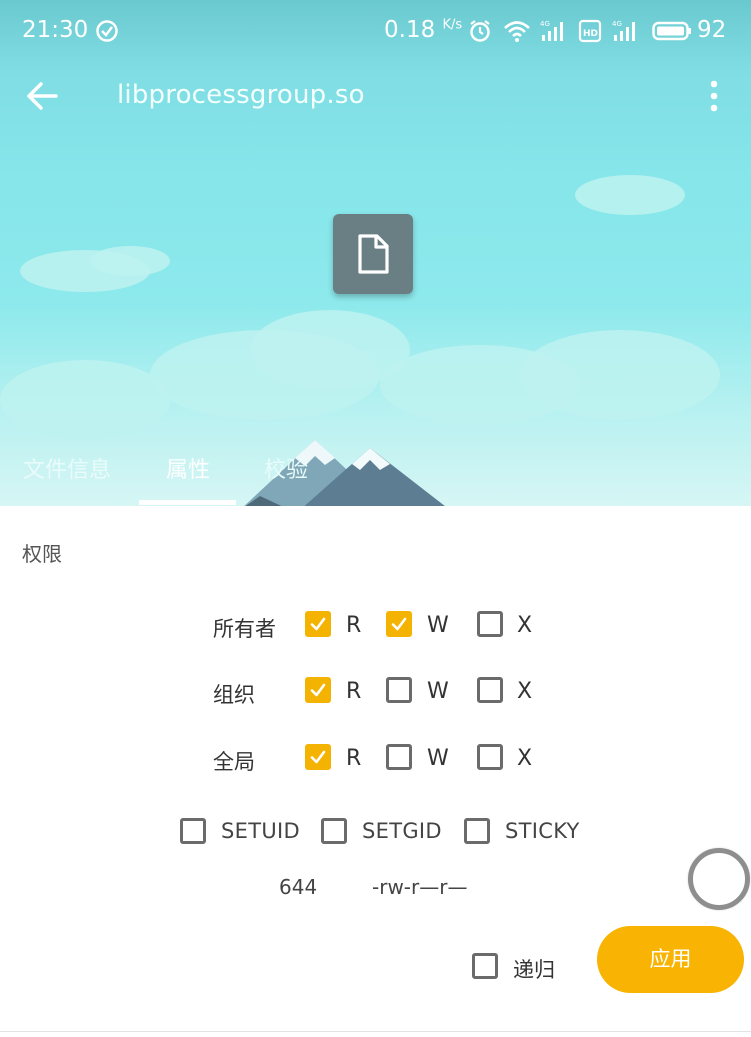 This screenshot has width=751, height=1037. I want to click on setgid-label: SETGID, so click(402, 831).